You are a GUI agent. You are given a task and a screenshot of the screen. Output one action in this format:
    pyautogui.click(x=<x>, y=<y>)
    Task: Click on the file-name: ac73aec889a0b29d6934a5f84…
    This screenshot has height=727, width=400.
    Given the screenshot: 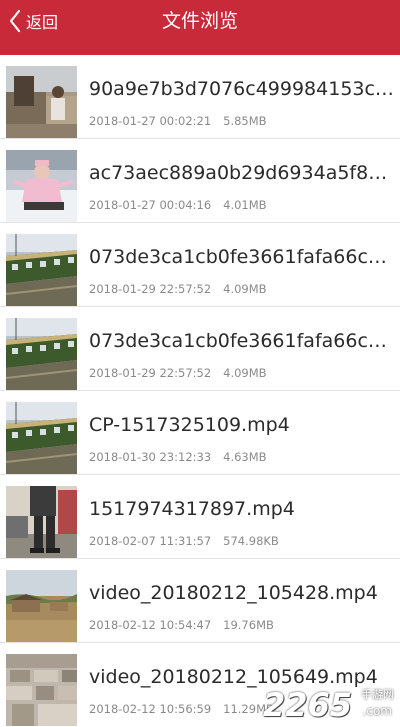 What is the action you would take?
    pyautogui.click(x=241, y=173)
    